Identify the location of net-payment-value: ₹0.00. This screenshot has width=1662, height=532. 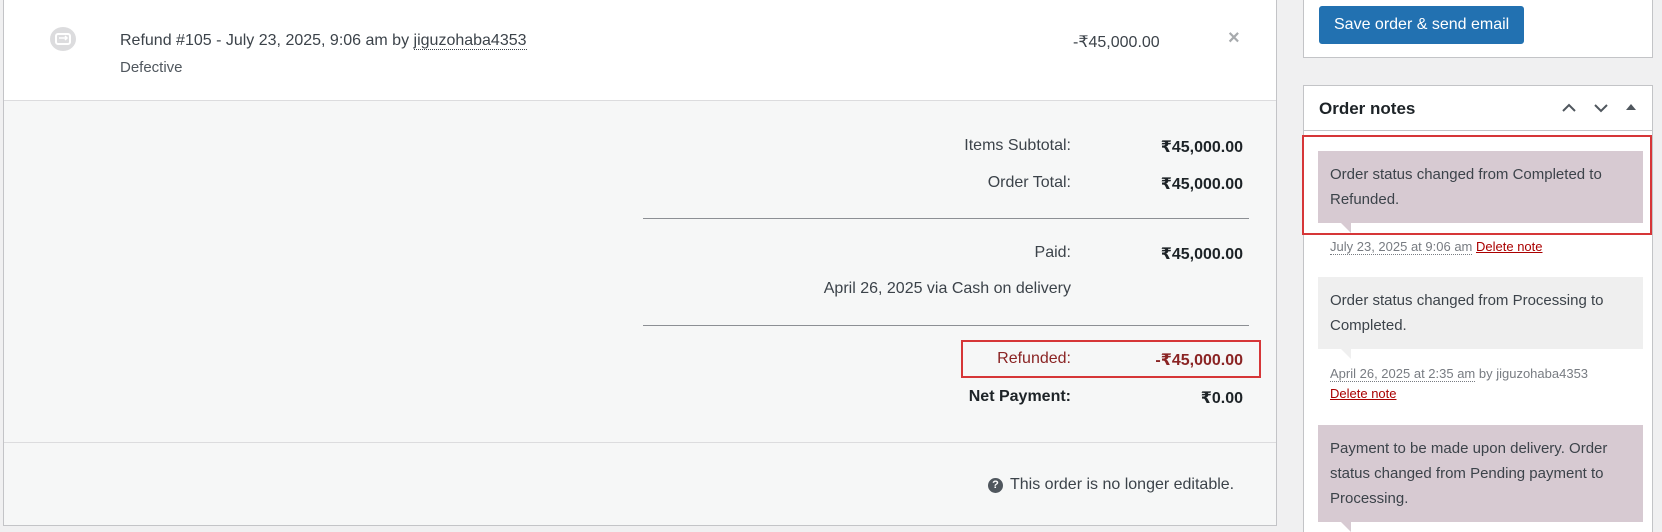
(1221, 398).